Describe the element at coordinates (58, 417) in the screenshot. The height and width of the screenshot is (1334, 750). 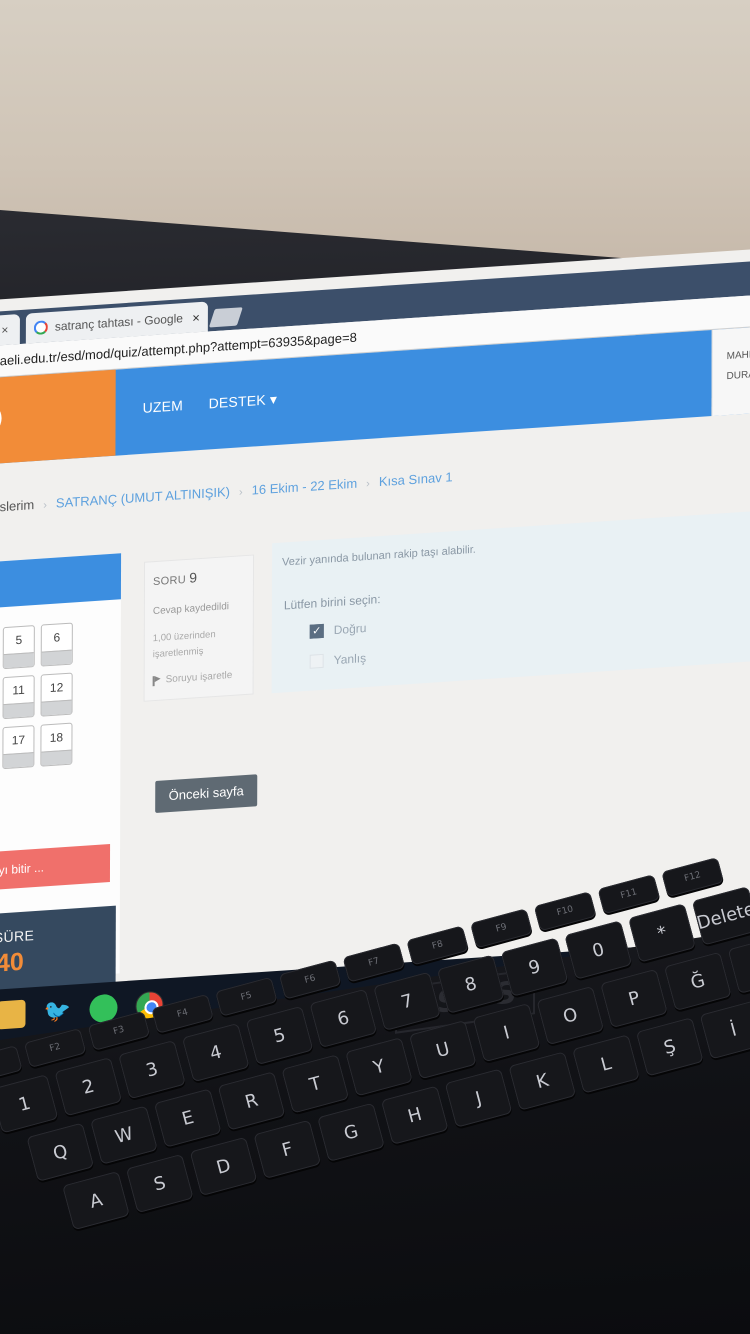
I see `site-logo` at that location.